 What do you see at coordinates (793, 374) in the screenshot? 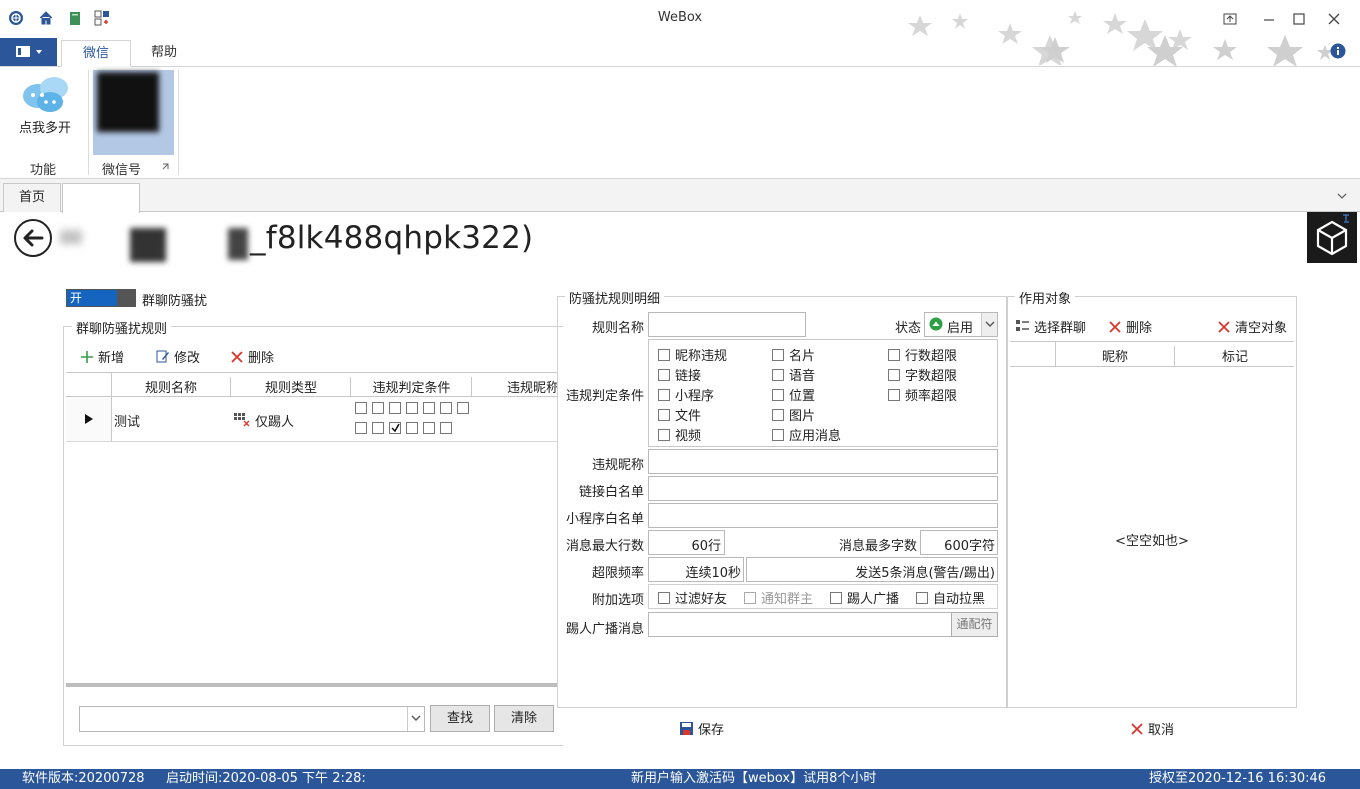
I see `condition-checkbox-item: 语音` at bounding box center [793, 374].